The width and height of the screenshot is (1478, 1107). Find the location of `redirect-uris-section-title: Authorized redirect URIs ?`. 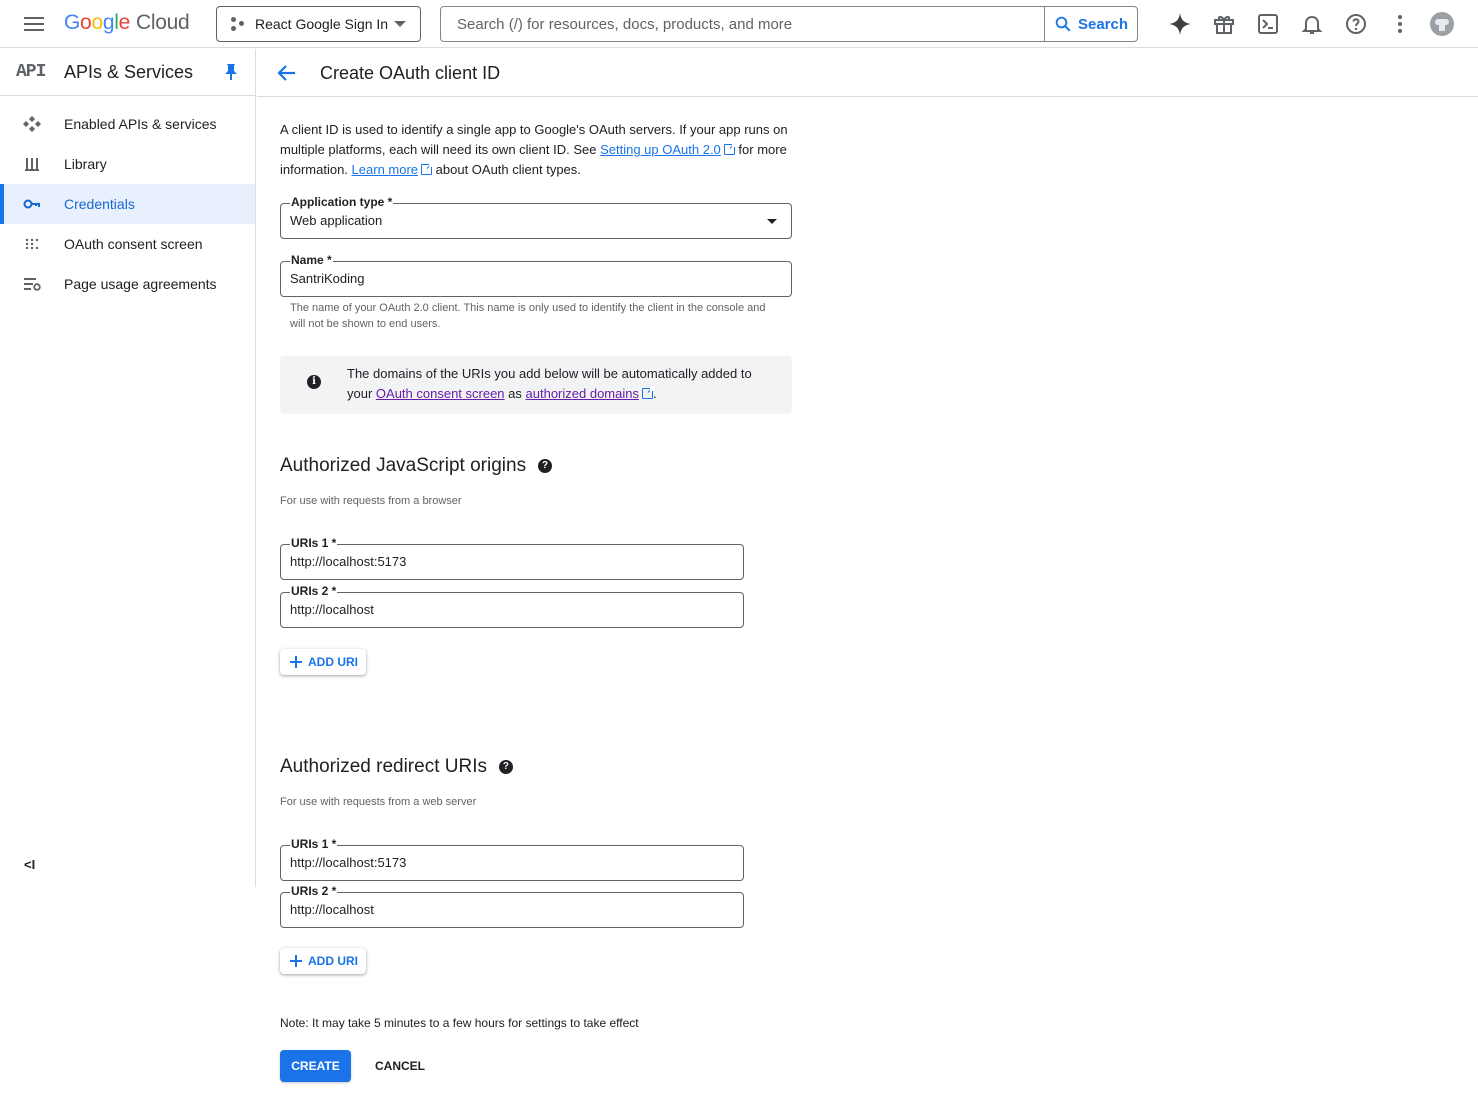

redirect-uris-section-title: Authorized redirect URIs ? is located at coordinates (396, 767).